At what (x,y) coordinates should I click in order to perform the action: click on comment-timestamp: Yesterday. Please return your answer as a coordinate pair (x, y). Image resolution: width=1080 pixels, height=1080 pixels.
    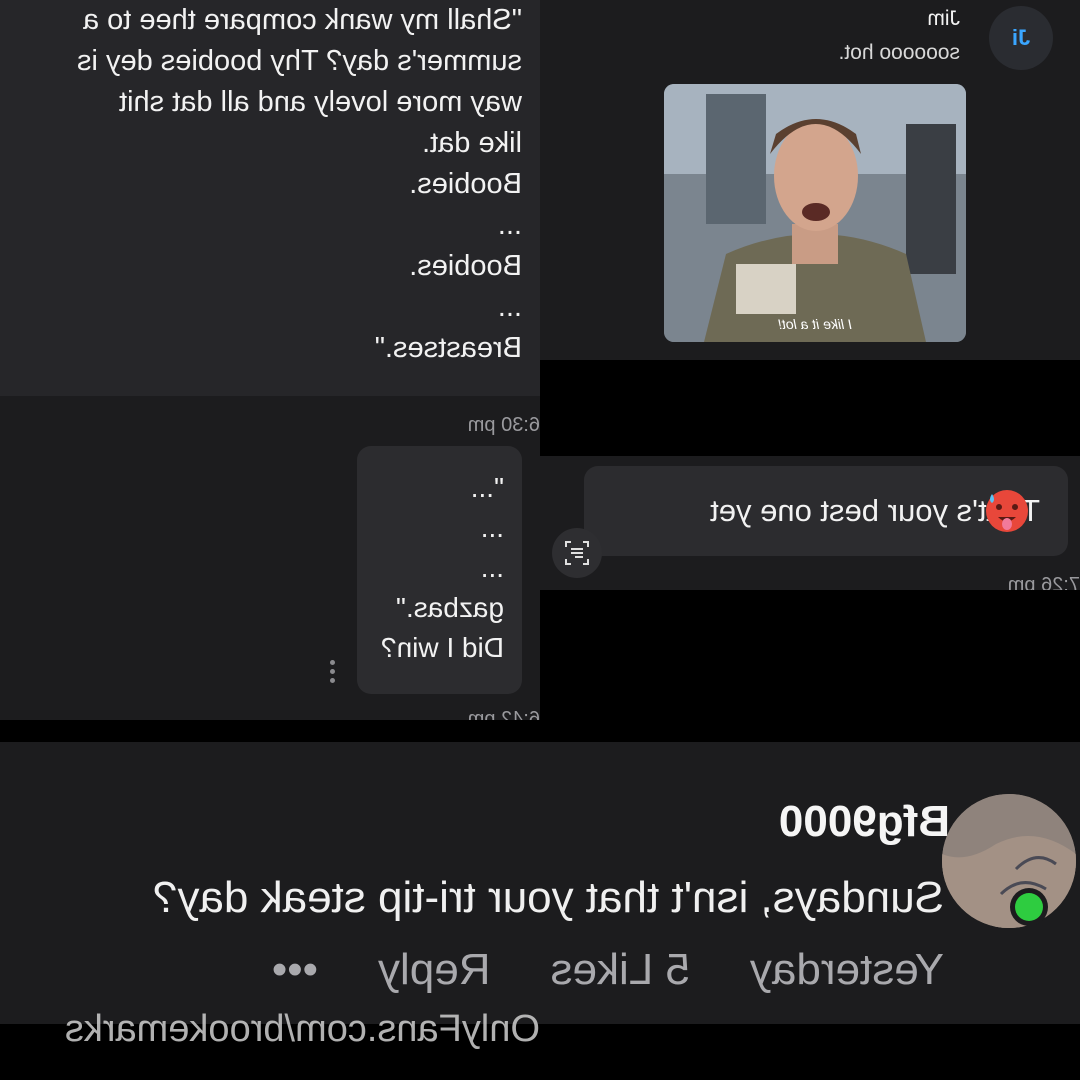
    Looking at the image, I should click on (846, 969).